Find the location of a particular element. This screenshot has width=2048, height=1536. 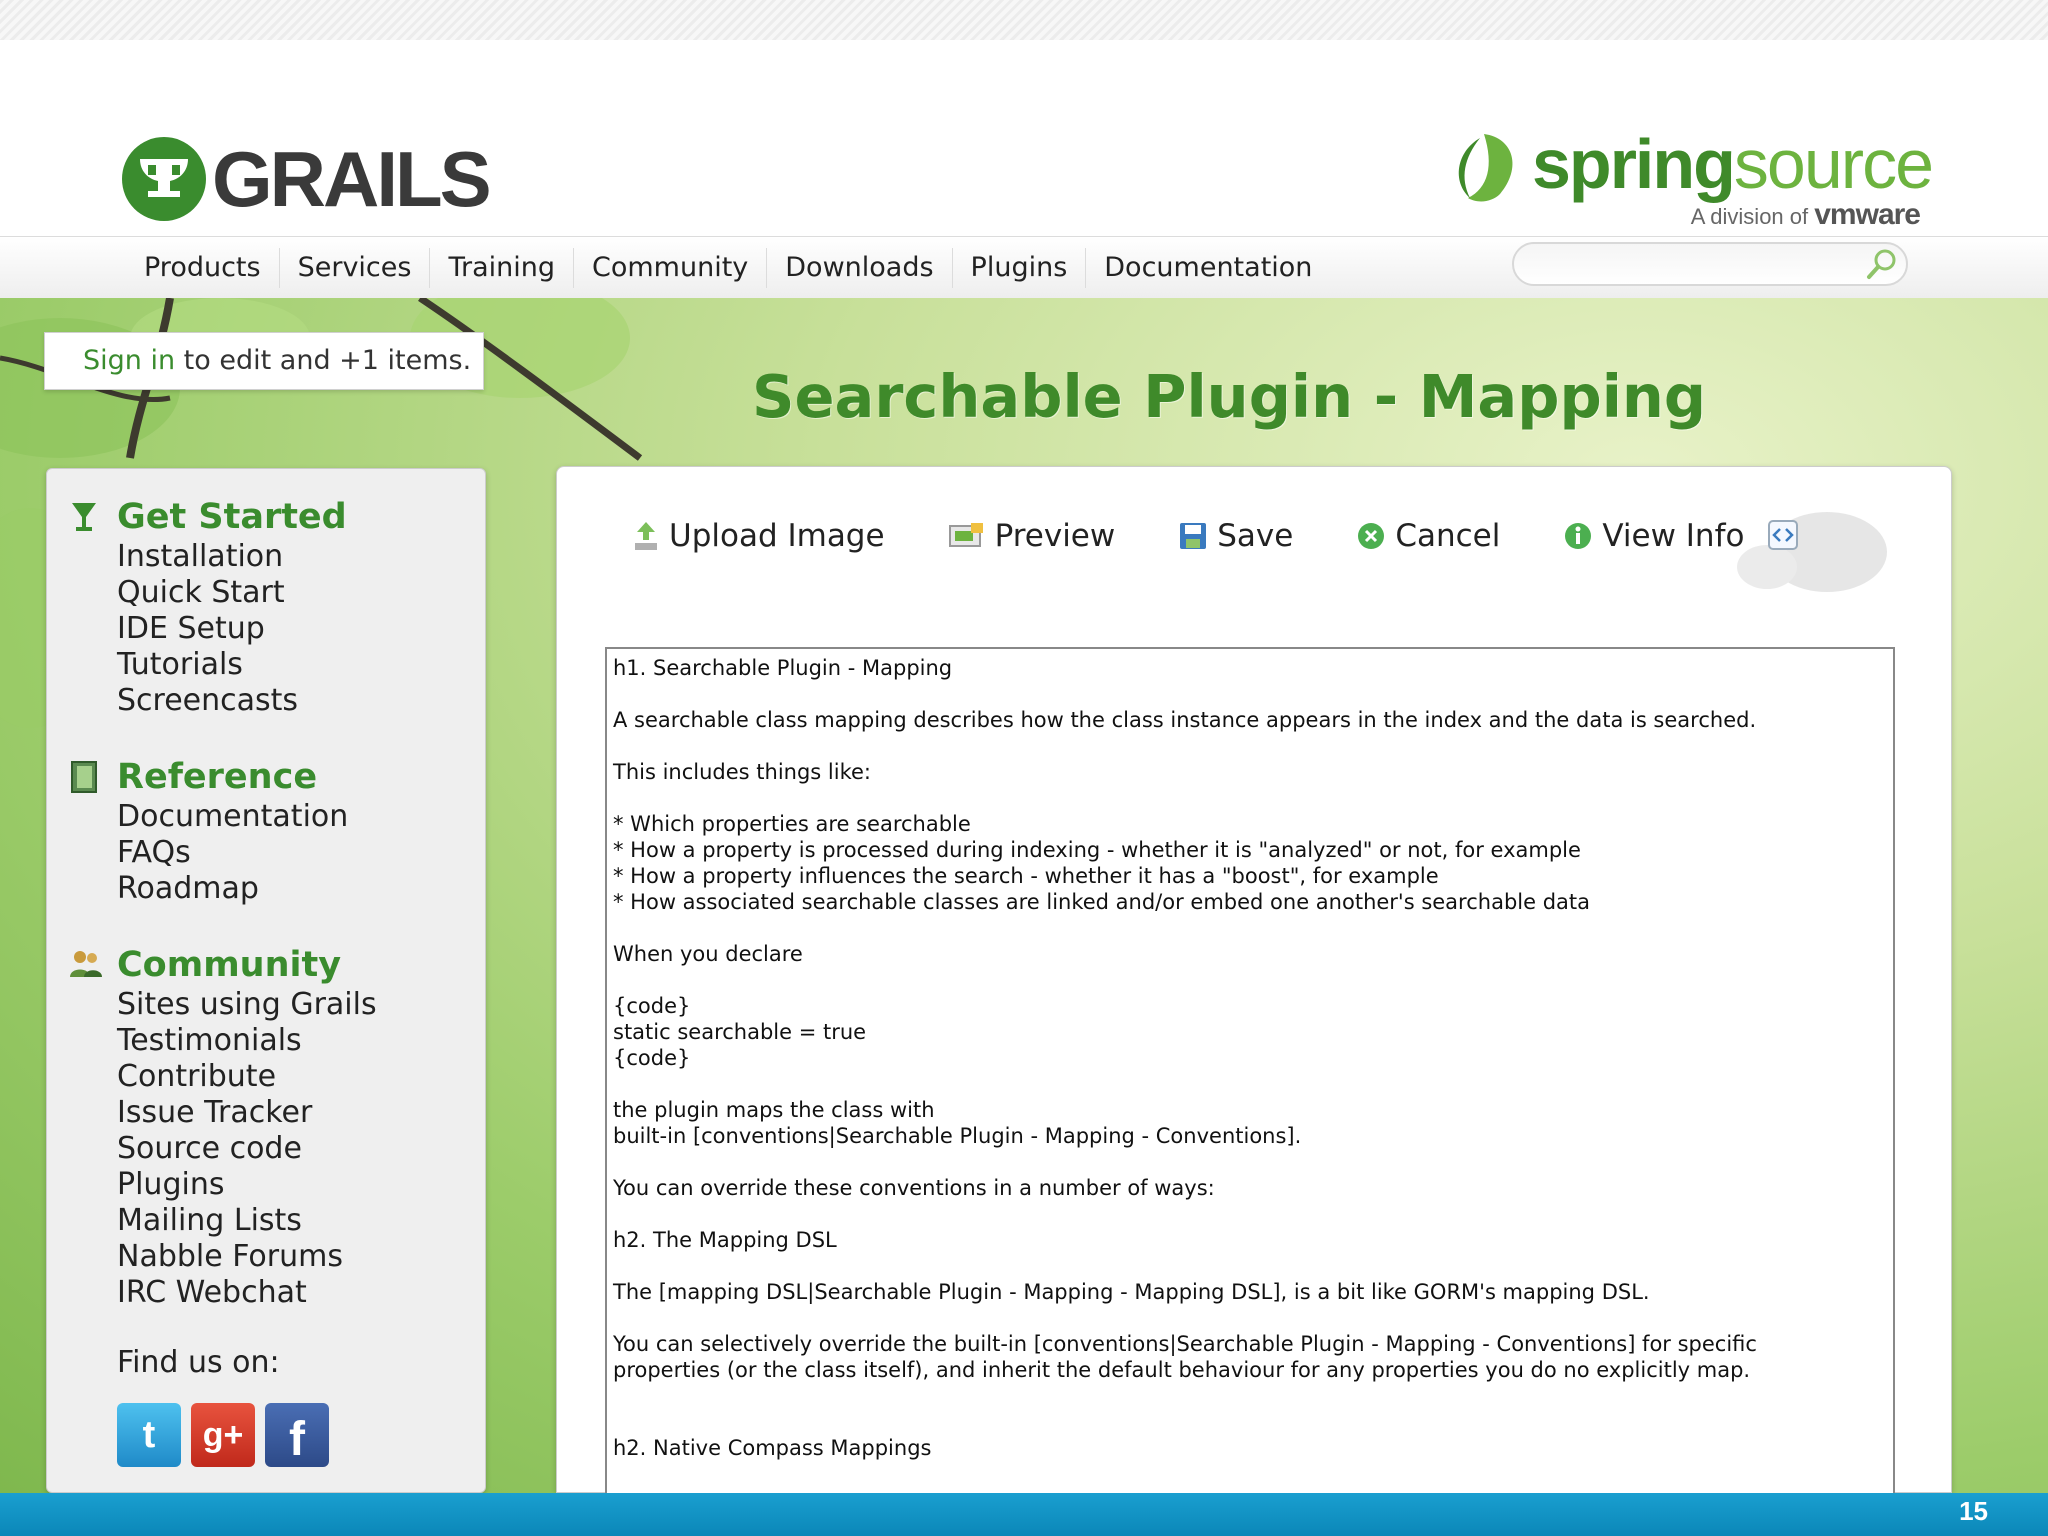

editor-line: the plugin maps the class with is located at coordinates (774, 1110).